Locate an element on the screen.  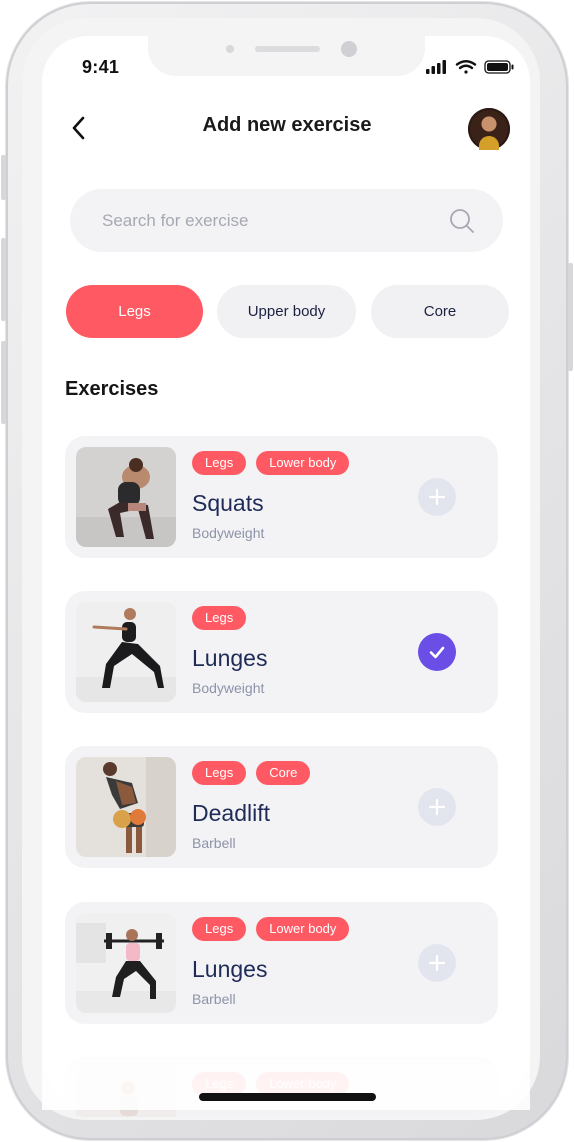
avatar is located at coordinates (489, 129).